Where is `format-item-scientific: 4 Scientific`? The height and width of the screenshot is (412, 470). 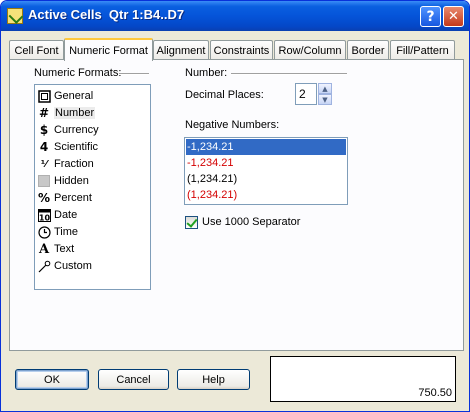
format-item-scientific: 4 Scientific is located at coordinates (92, 147).